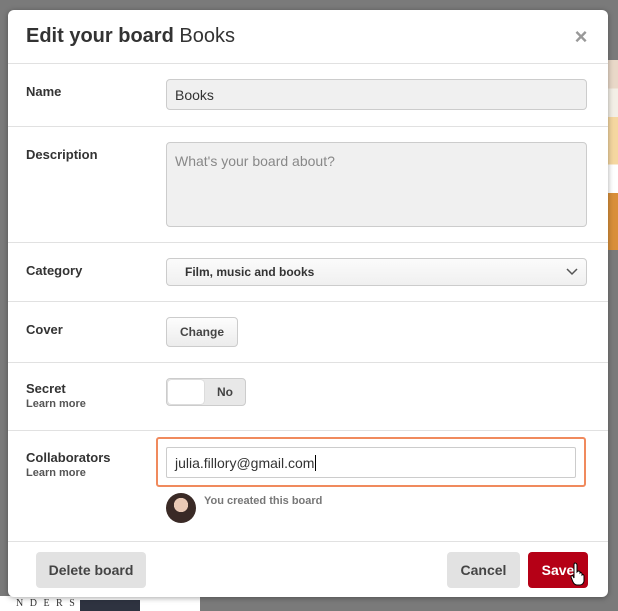 Image resolution: width=618 pixels, height=611 pixels. I want to click on board-owner-note: You created this board, so click(263, 501).